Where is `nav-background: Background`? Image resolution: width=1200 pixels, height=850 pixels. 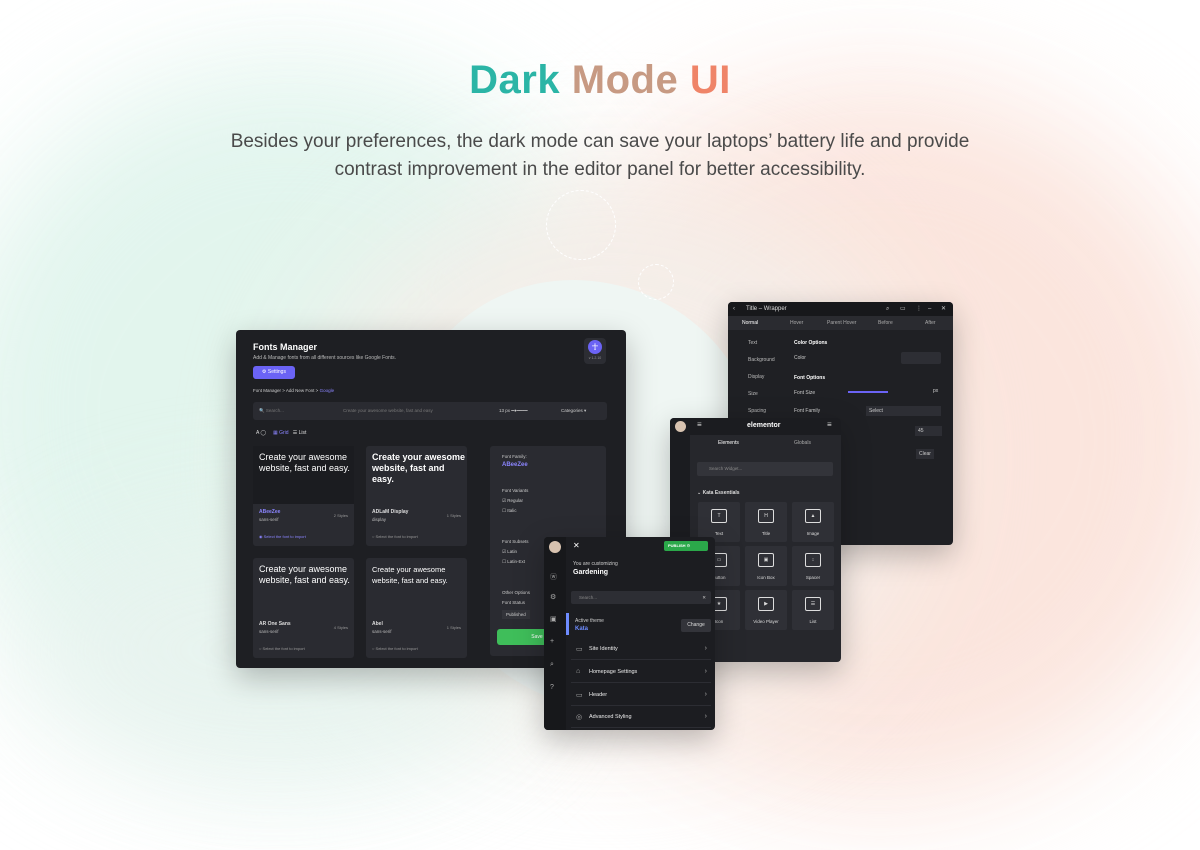 nav-background: Background is located at coordinates (761, 360).